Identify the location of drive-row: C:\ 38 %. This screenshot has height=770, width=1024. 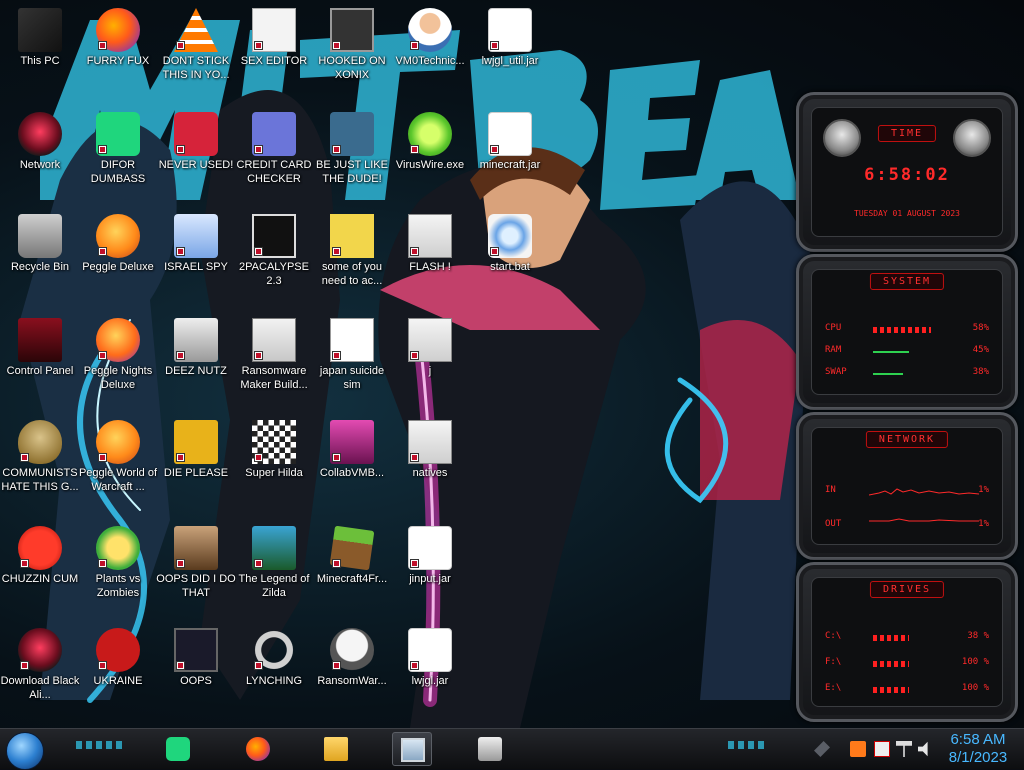
(907, 638).